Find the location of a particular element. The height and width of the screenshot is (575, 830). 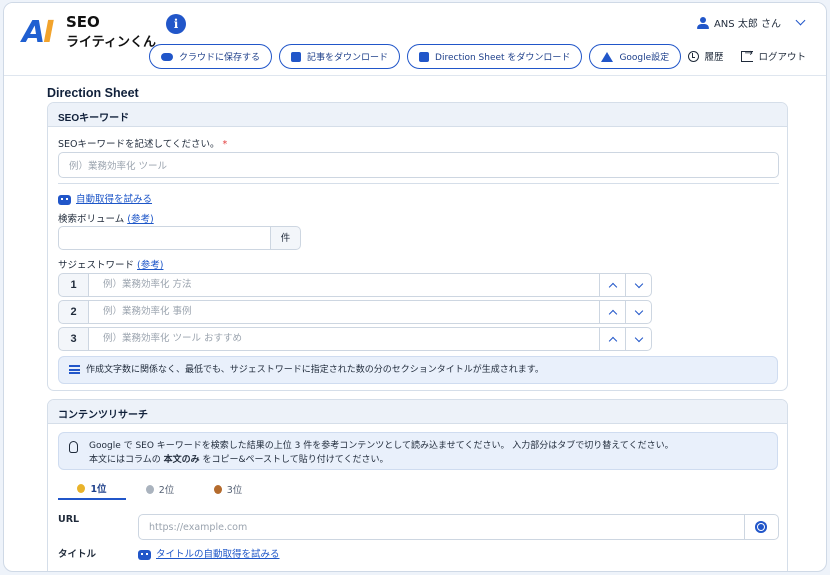

save-cloud-button: クラウドに保存する is located at coordinates (211, 56).